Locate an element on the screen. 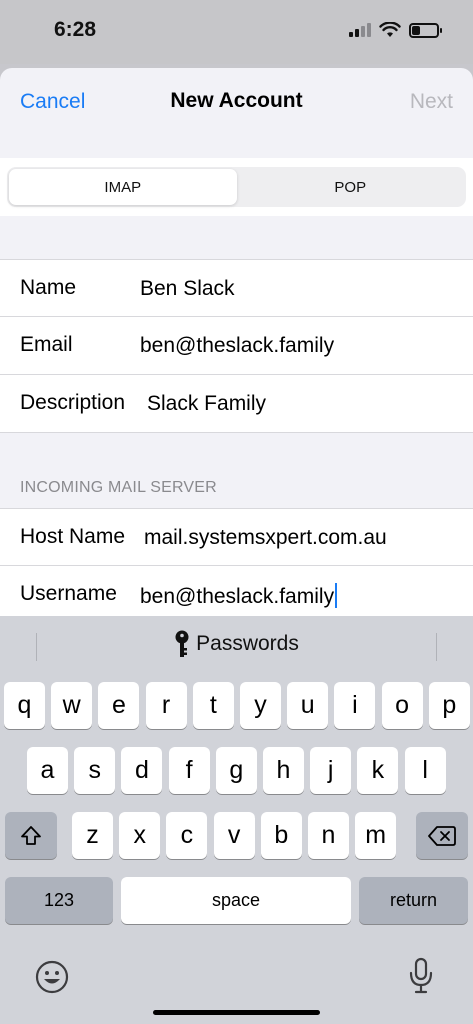 Image resolution: width=473 pixels, height=1024 pixels. key-n: n is located at coordinates (328, 835).